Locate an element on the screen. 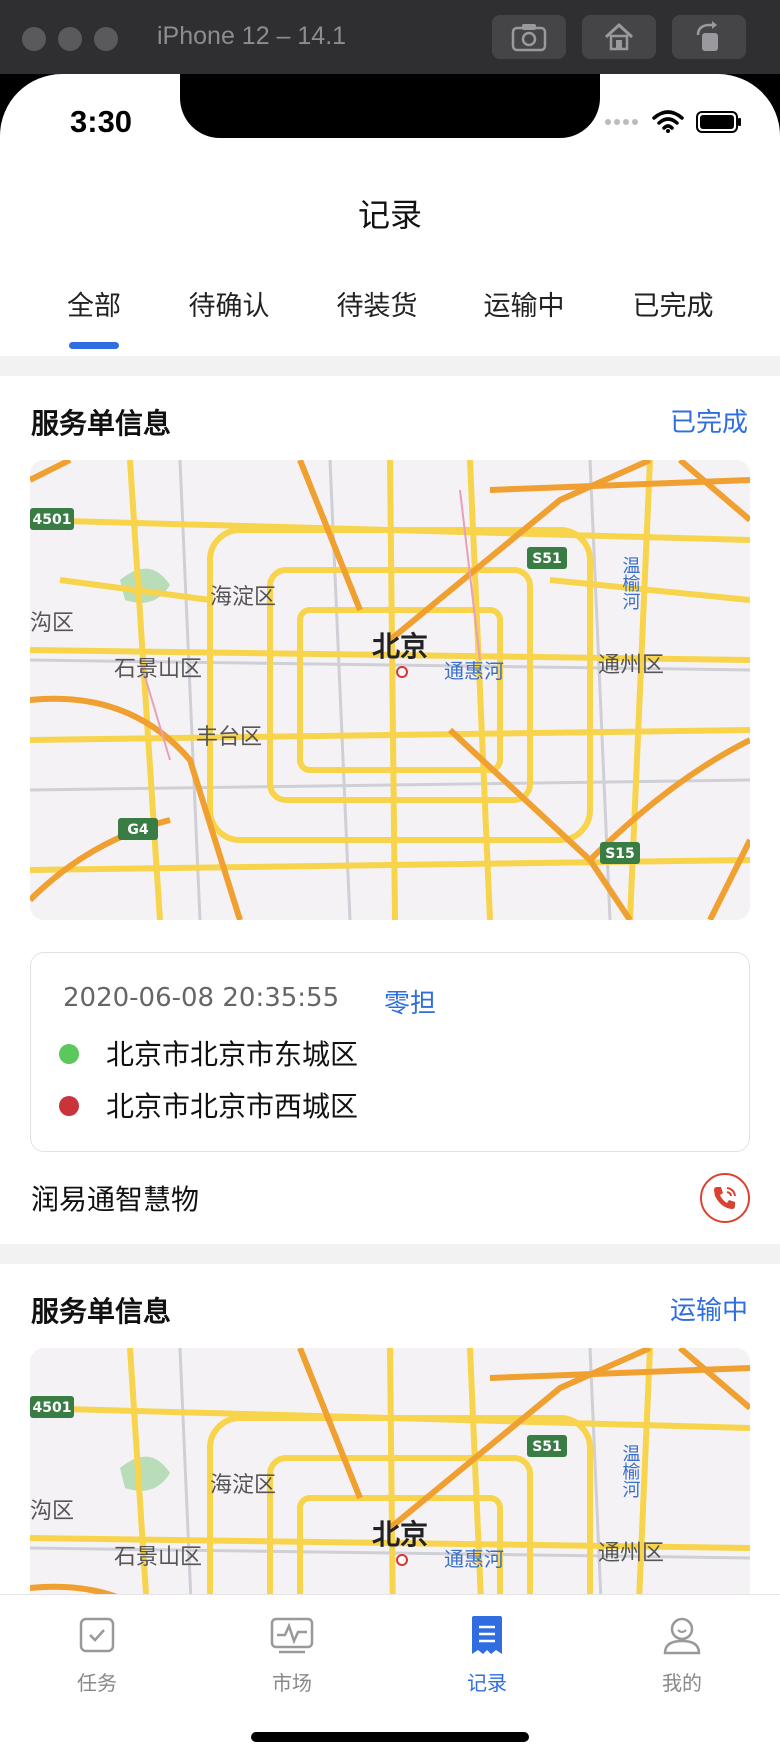 This screenshot has width=780, height=1762. tab-in-transit: 运输中 is located at coordinates (524, 303).